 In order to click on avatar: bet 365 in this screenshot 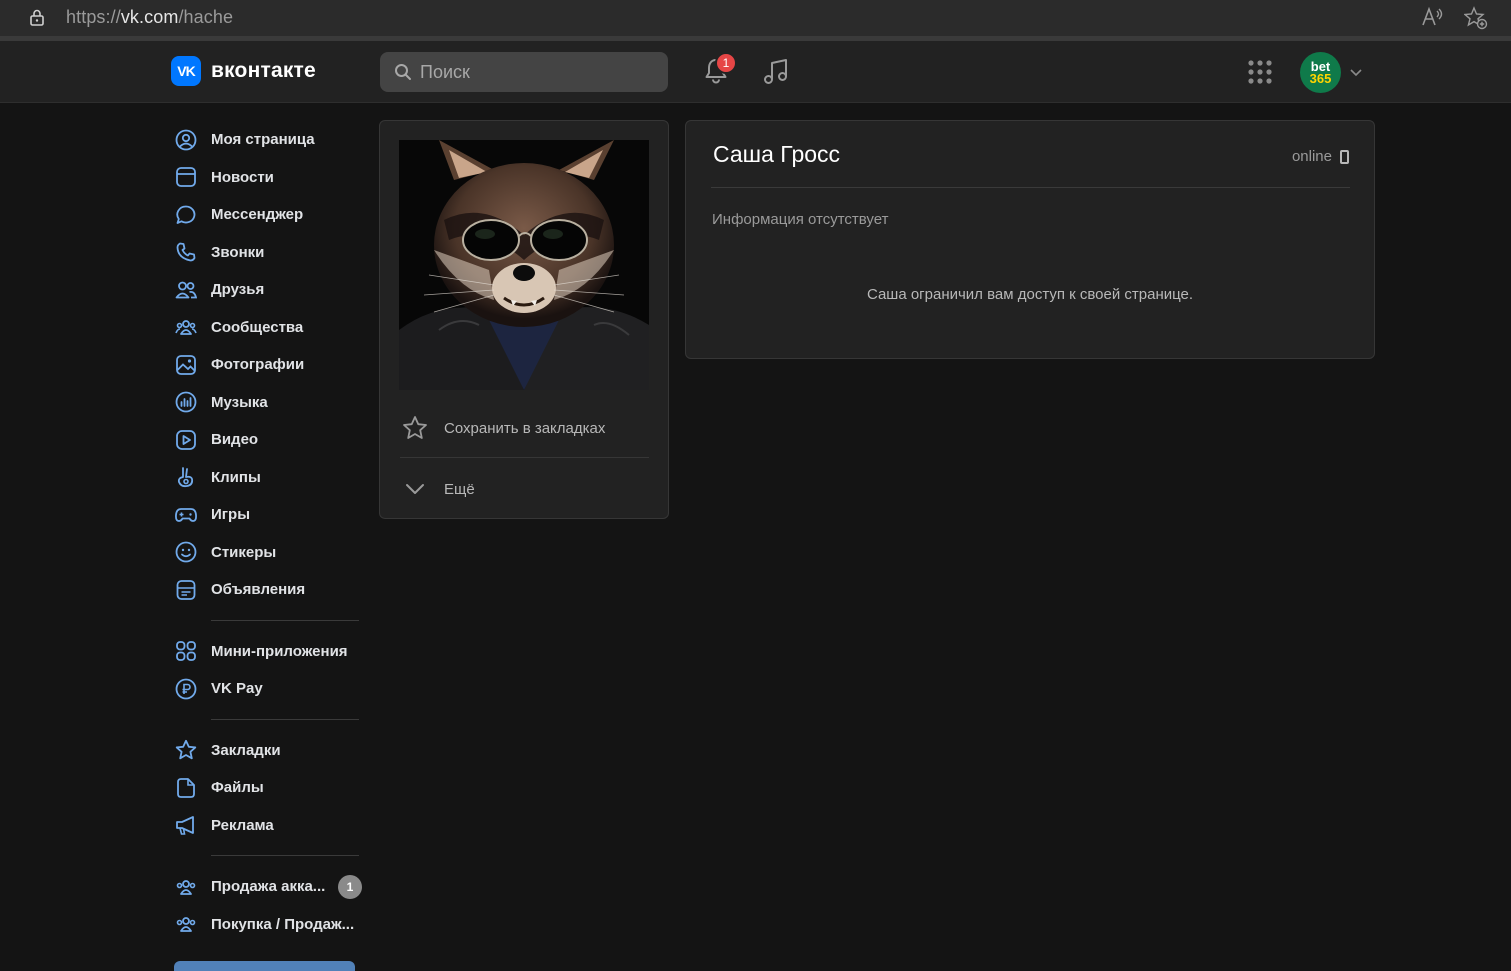, I will do `click(1320, 72)`.